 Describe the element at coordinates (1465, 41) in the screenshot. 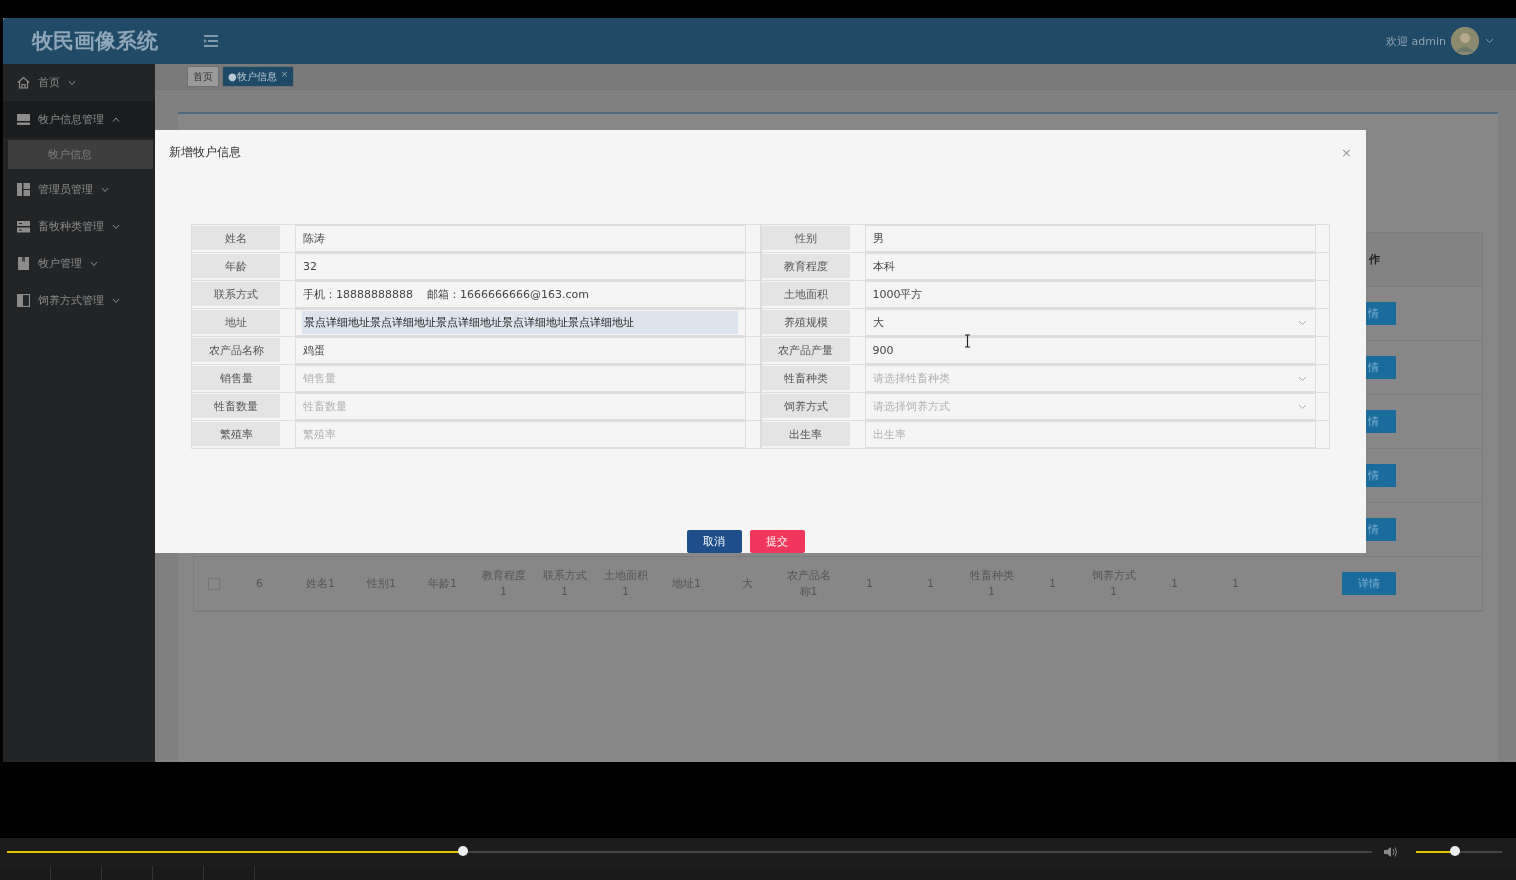

I see `avatar` at that location.